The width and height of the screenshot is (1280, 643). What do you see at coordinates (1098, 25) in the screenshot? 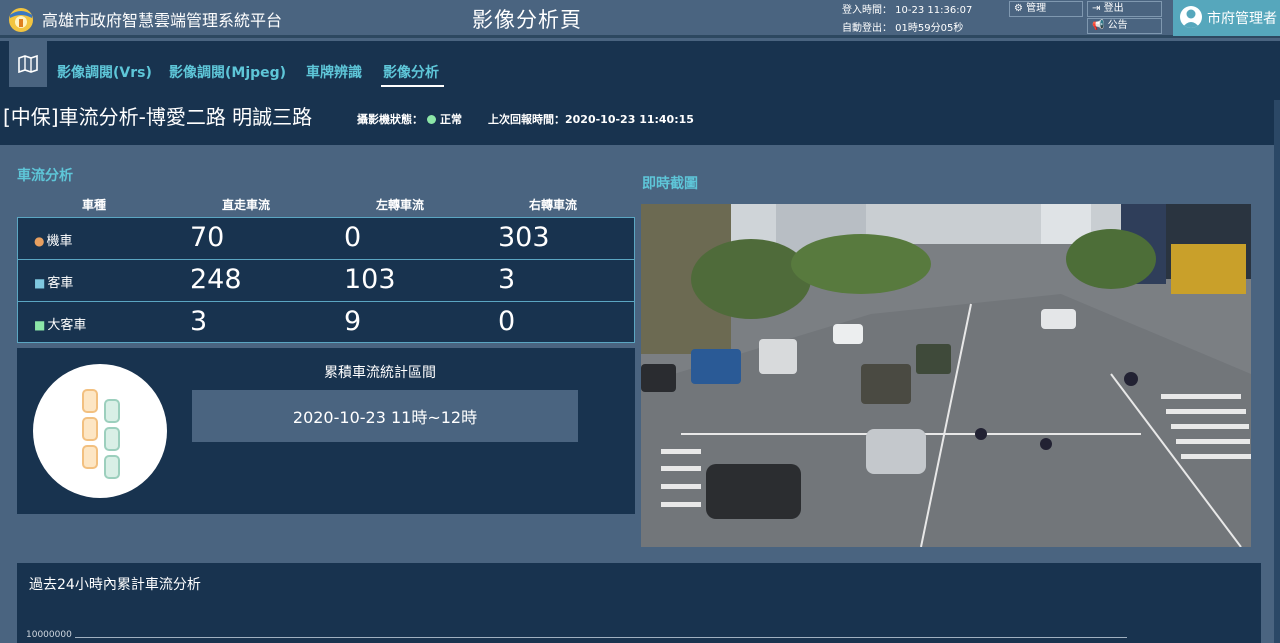
I see `megaphone-icon: 📢` at bounding box center [1098, 25].